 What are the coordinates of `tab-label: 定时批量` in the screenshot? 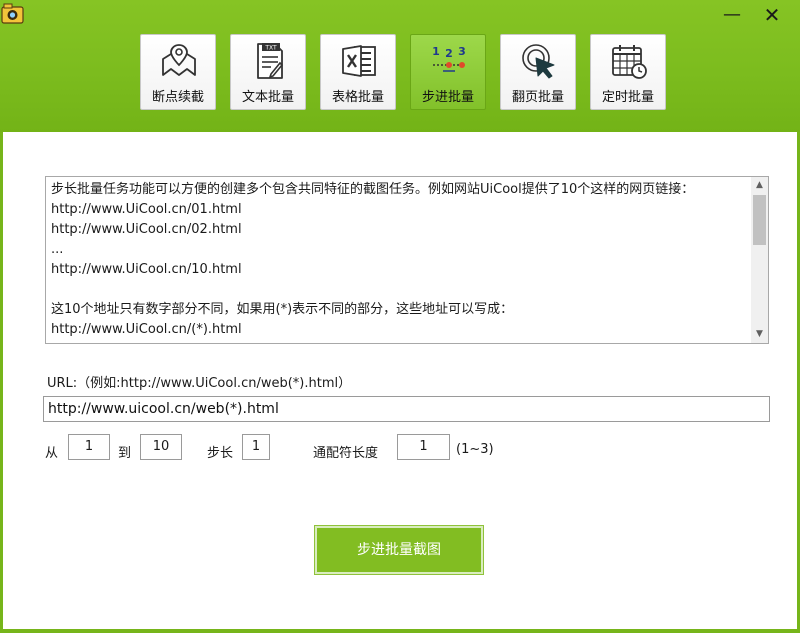 It's located at (627, 97).